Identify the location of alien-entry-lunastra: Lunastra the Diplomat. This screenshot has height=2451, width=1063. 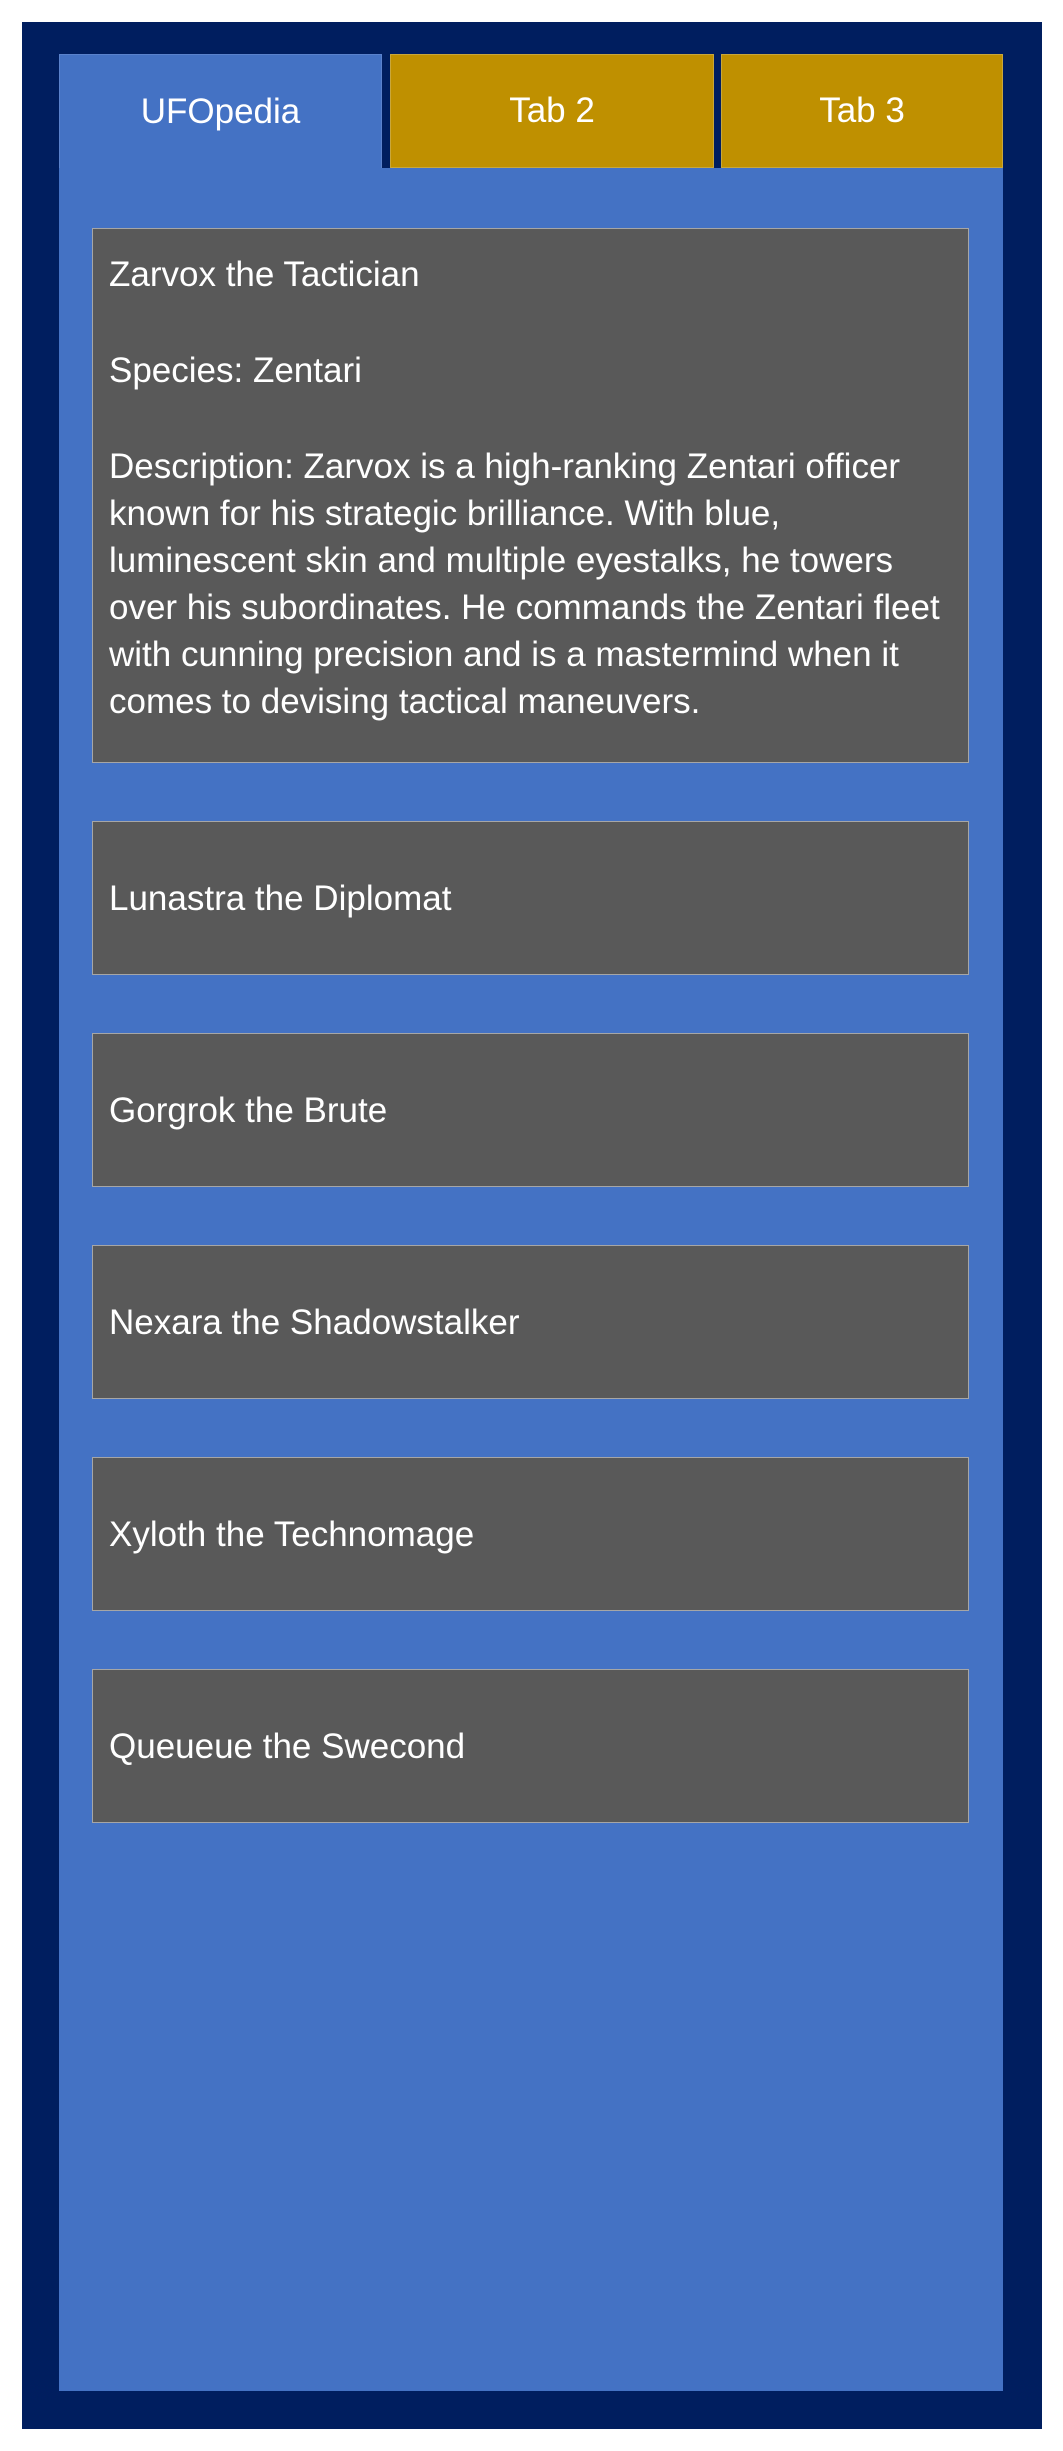
(530, 898).